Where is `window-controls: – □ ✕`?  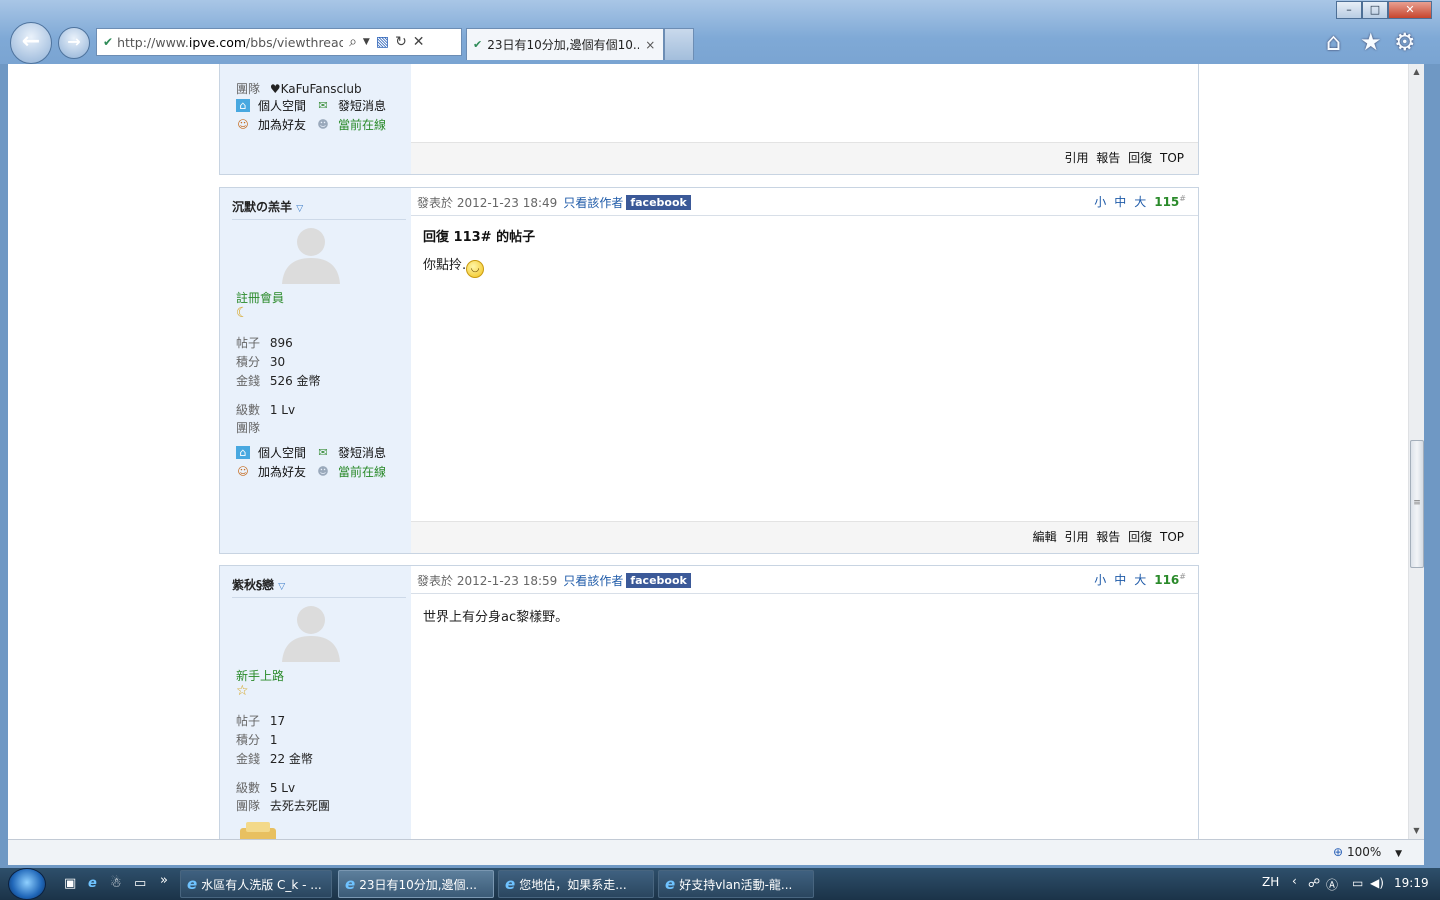
window-controls: – □ ✕ is located at coordinates (1384, 10).